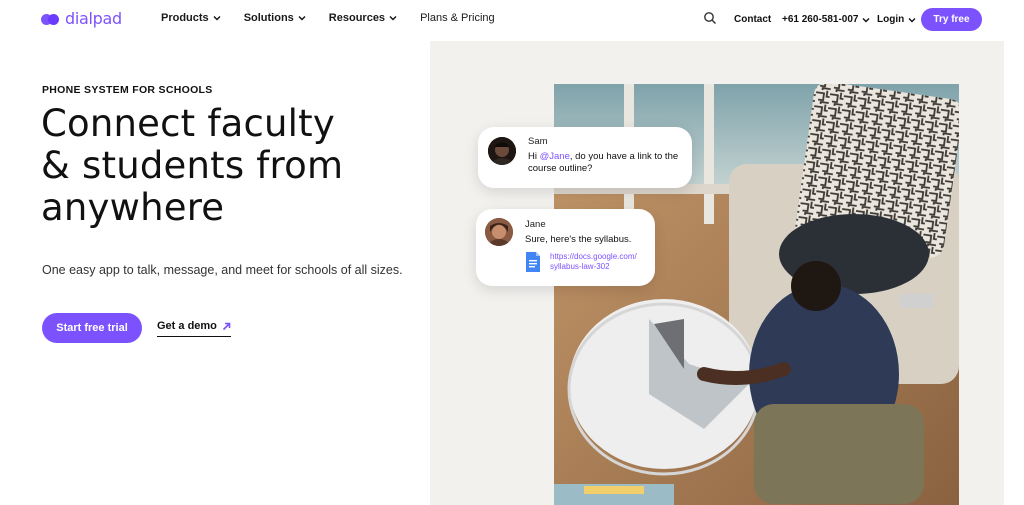  Describe the element at coordinates (226, 326) in the screenshot. I see `arrow-up-right-icon` at that location.